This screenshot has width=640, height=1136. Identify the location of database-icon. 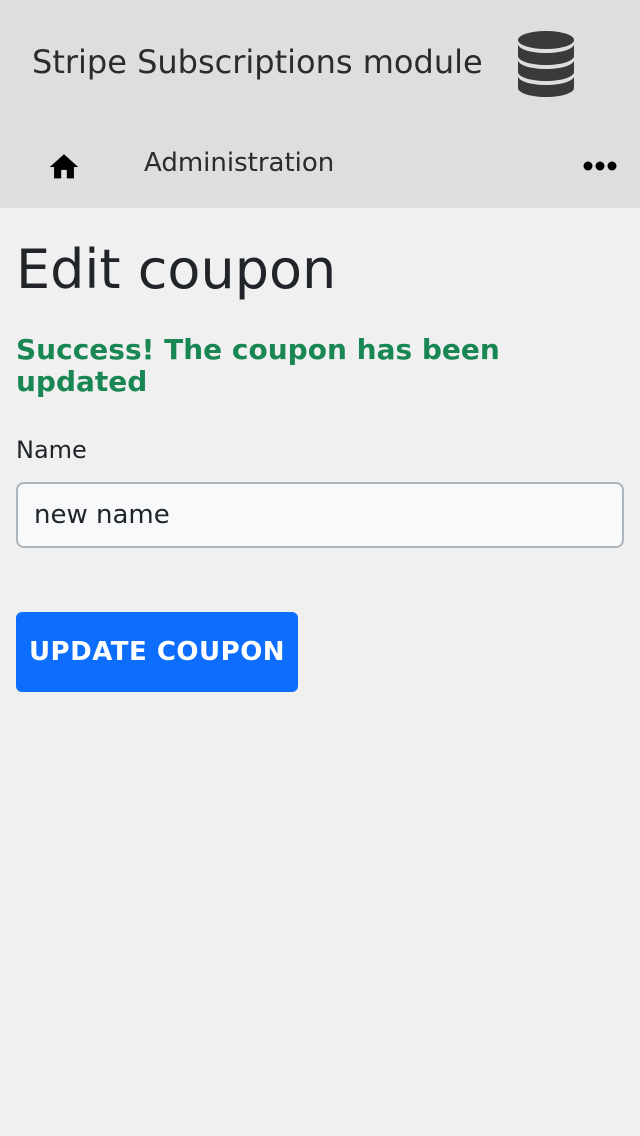
(546, 64).